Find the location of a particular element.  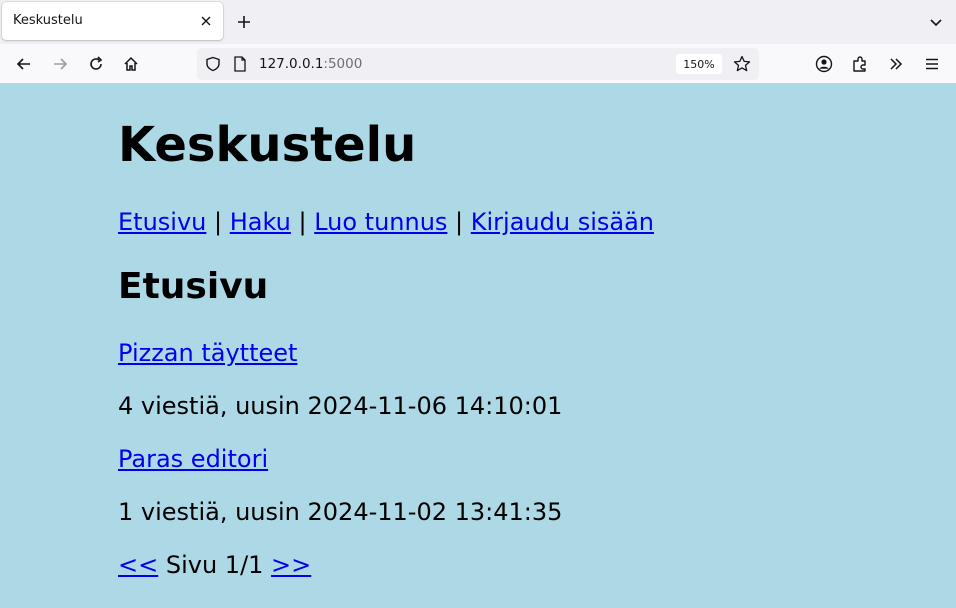

prev-page-link: << is located at coordinates (138, 565).